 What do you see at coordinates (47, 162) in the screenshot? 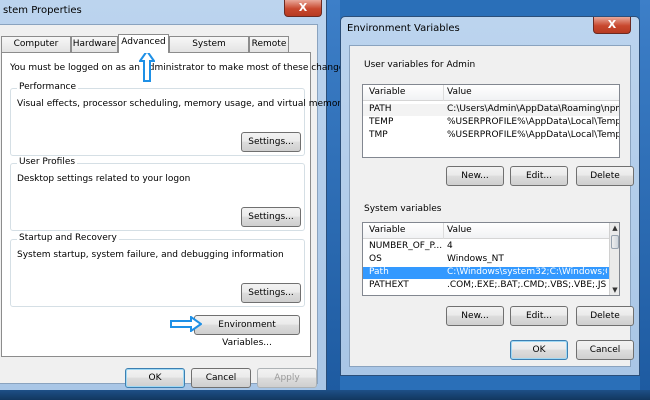
I see `user-profiles-title: User Profiles` at bounding box center [47, 162].